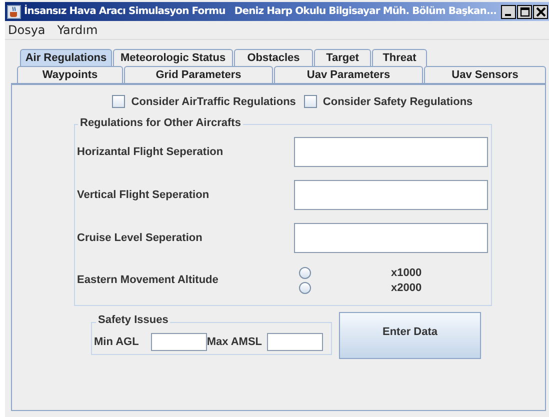 Image resolution: width=549 pixels, height=417 pixels. Describe the element at coordinates (399, 57) in the screenshot. I see `tab: Threat` at that location.